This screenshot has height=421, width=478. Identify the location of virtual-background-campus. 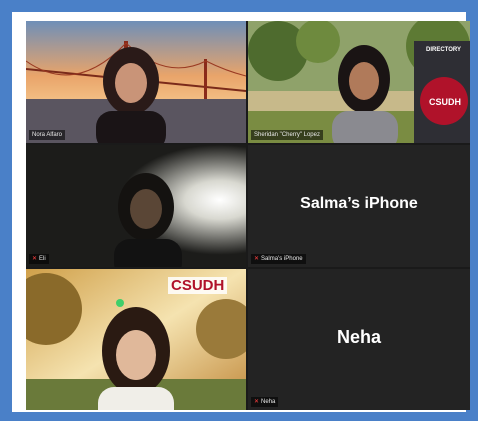
(359, 82).